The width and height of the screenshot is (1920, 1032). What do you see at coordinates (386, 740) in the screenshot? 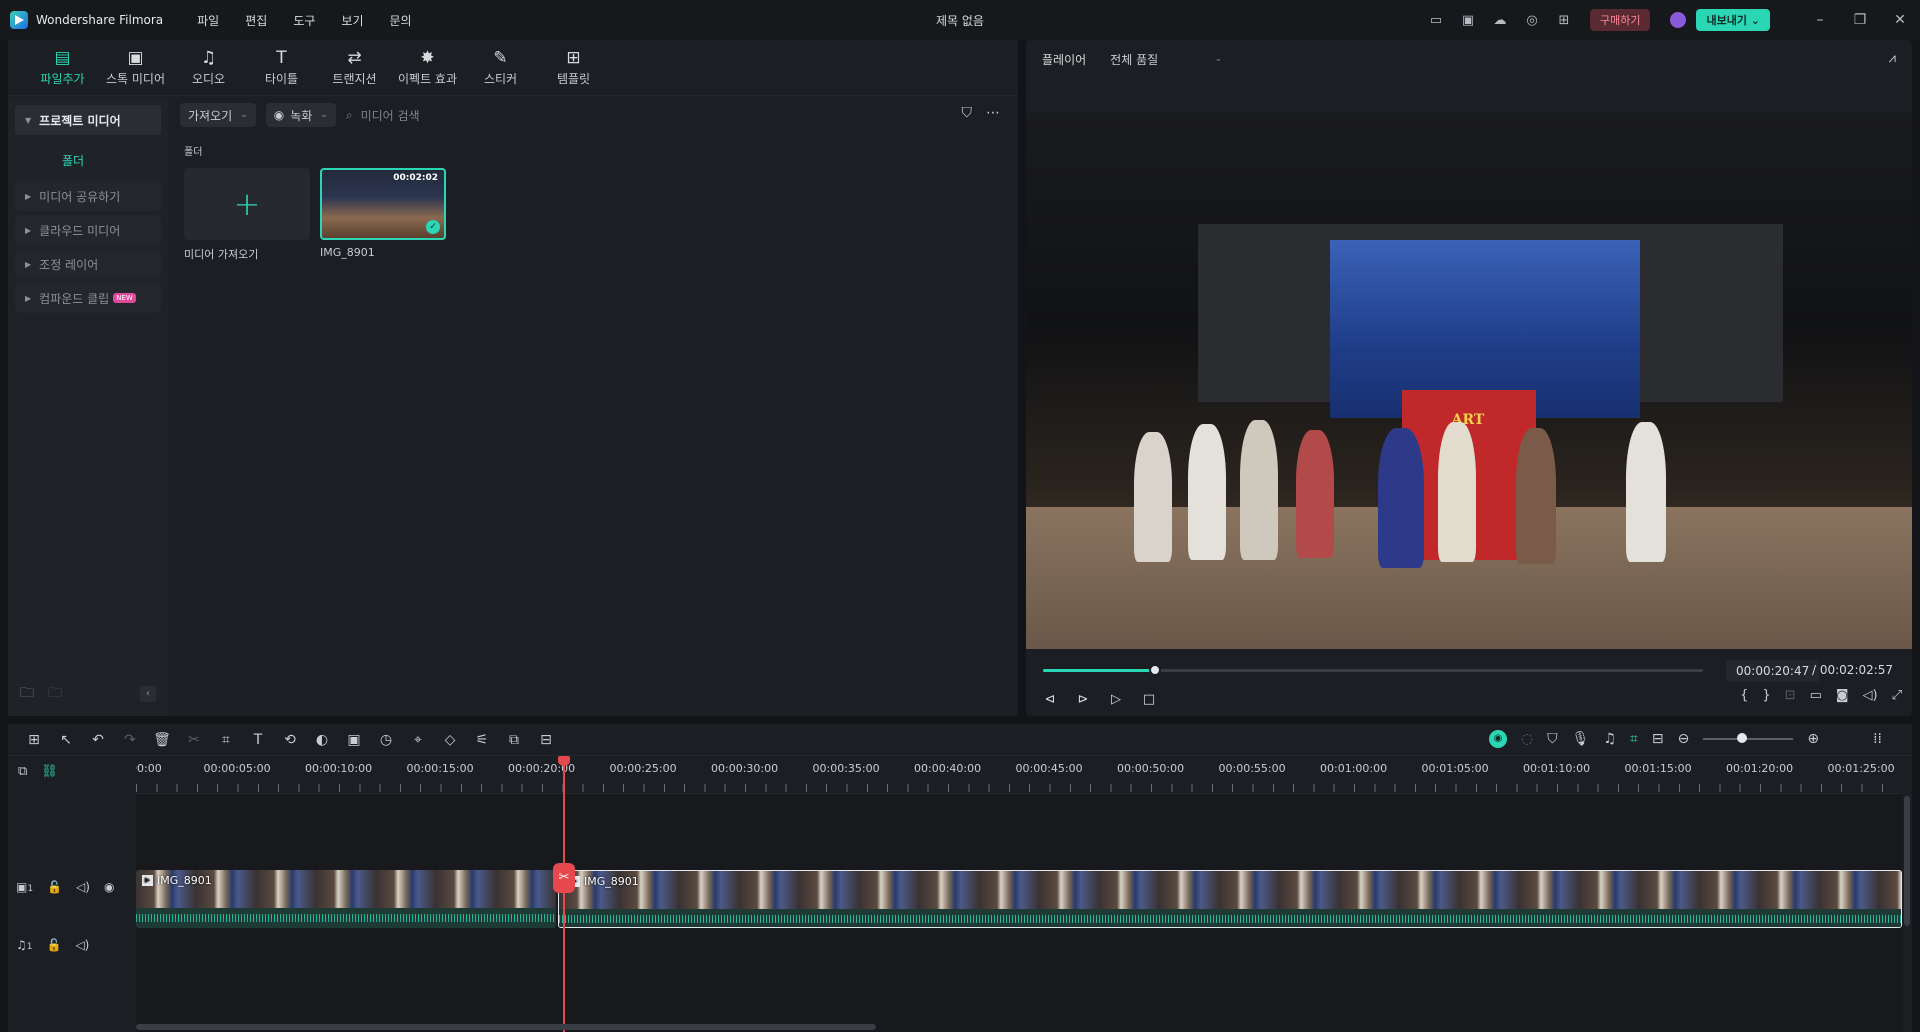
I see `speed-icon: ◷` at bounding box center [386, 740].